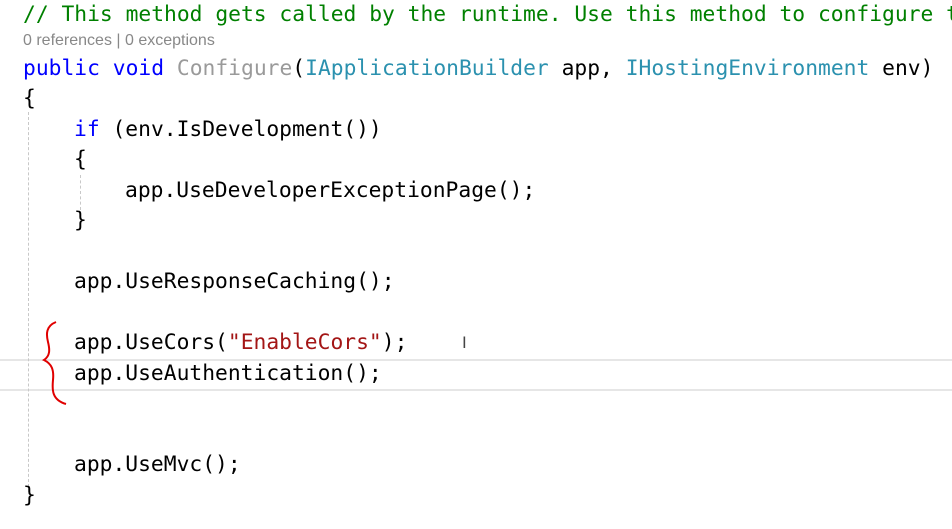 This screenshot has width=952, height=529. I want to click on keyword: public, so click(61, 68).